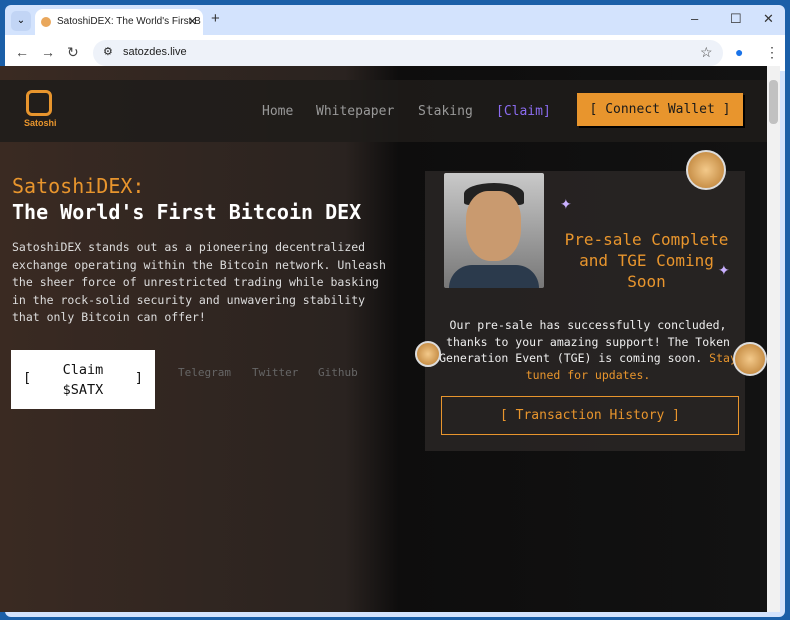  I want to click on logo-icon, so click(39, 103).